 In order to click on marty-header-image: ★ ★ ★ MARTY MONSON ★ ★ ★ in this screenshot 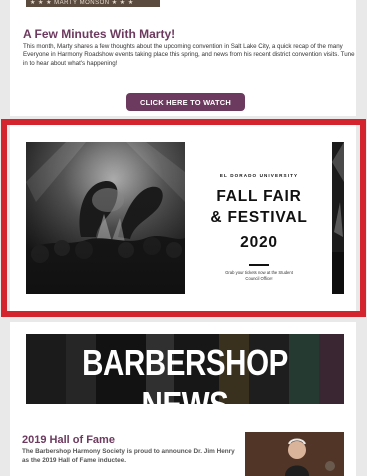, I will do `click(93, 3)`.